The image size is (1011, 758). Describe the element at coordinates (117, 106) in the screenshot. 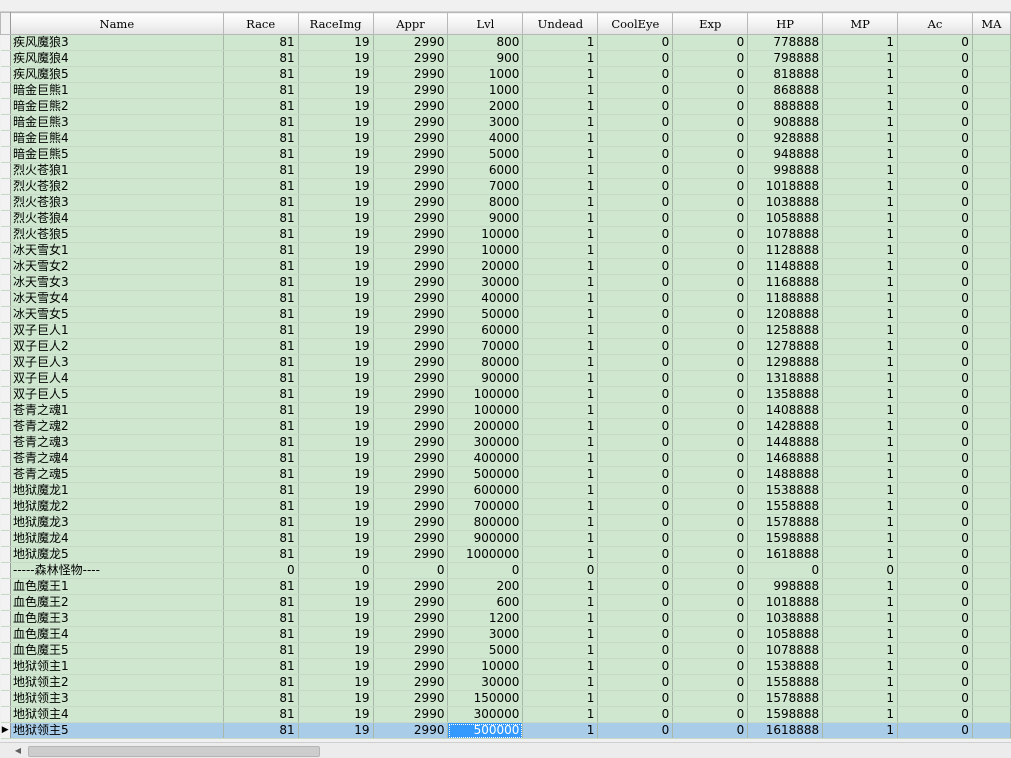

I see `cell-name: 暗金巨熊2` at that location.